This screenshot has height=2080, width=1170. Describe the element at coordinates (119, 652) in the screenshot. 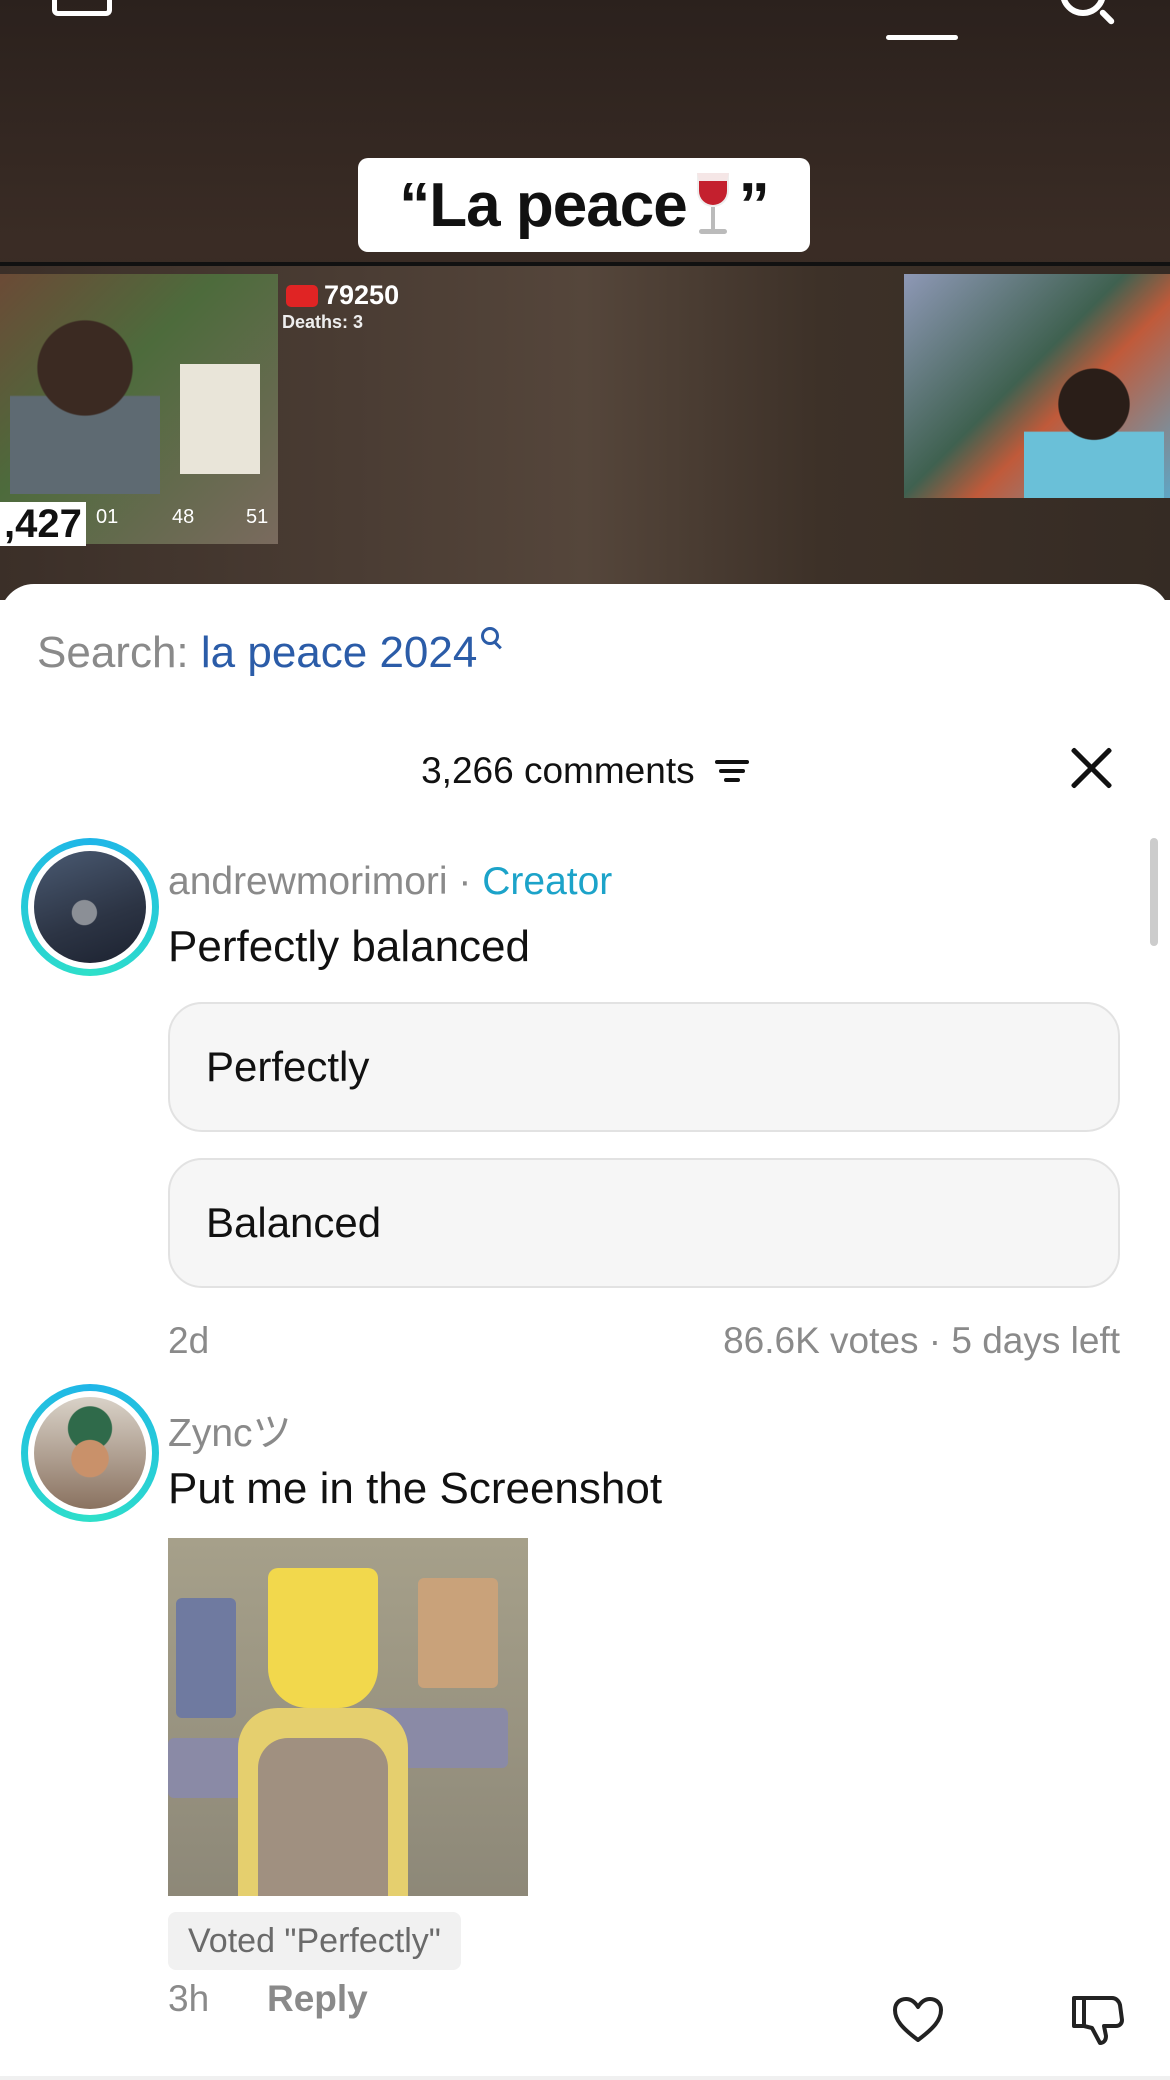

I see `search-prefix: Search:` at that location.